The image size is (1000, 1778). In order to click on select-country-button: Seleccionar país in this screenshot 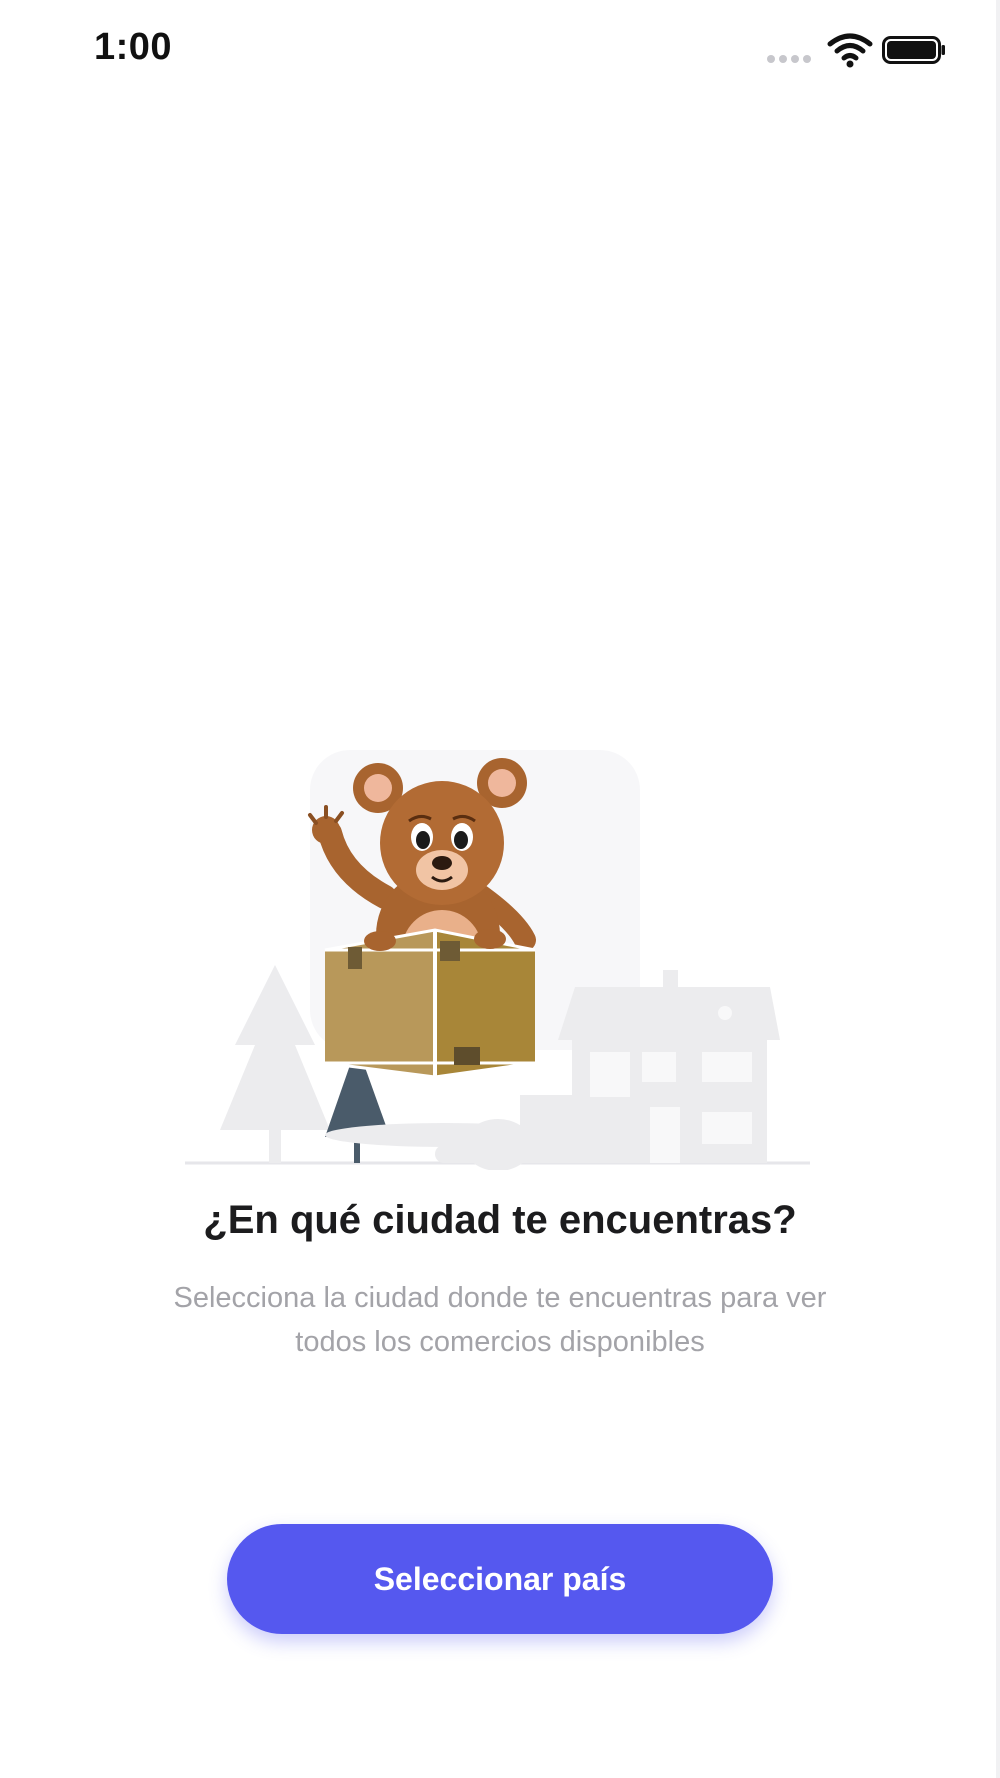, I will do `click(500, 1579)`.